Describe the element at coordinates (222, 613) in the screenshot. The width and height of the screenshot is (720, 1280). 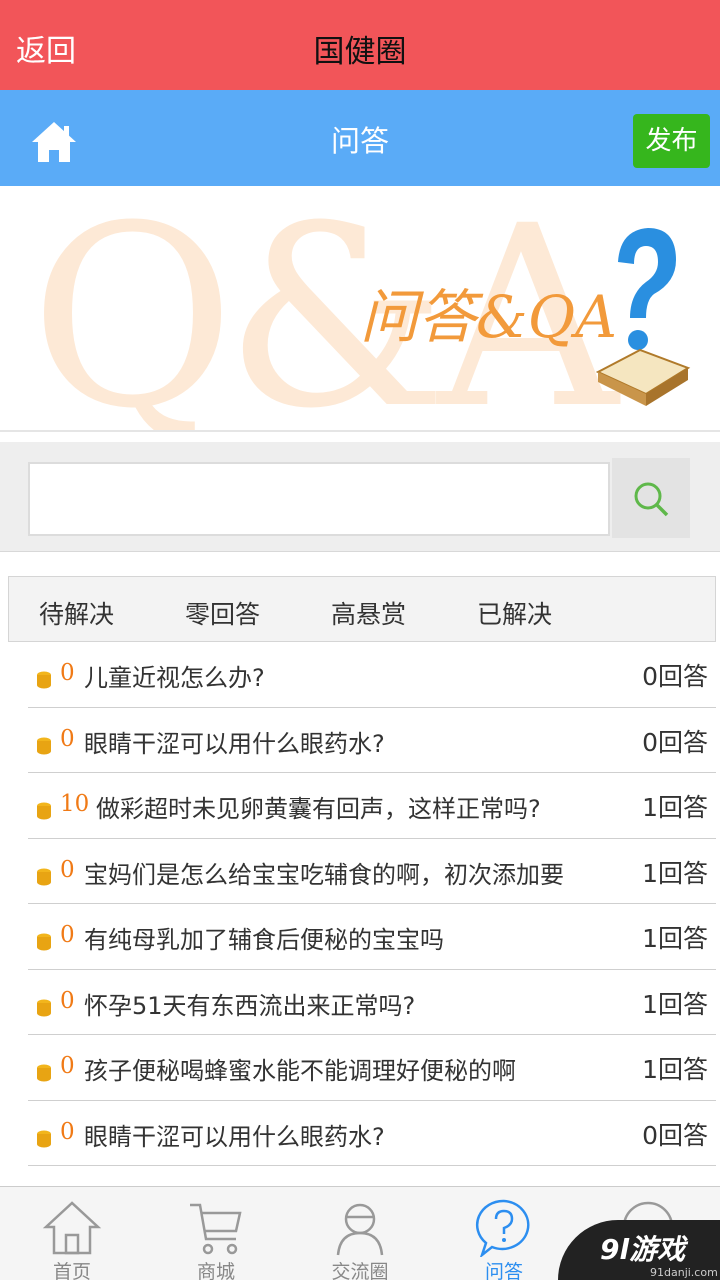
I see `tab-zero-answers: 零回答` at that location.